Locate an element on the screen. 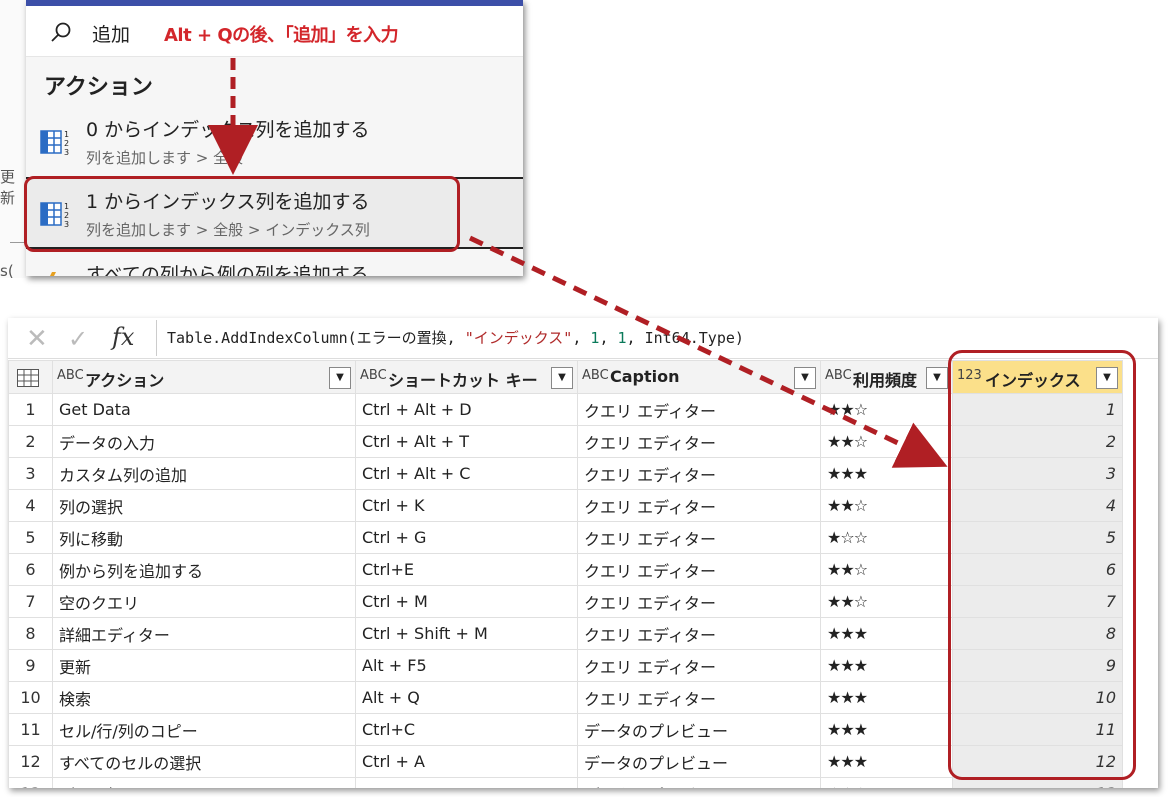 The width and height of the screenshot is (1173, 797). row-number: 5 is located at coordinates (30, 537).